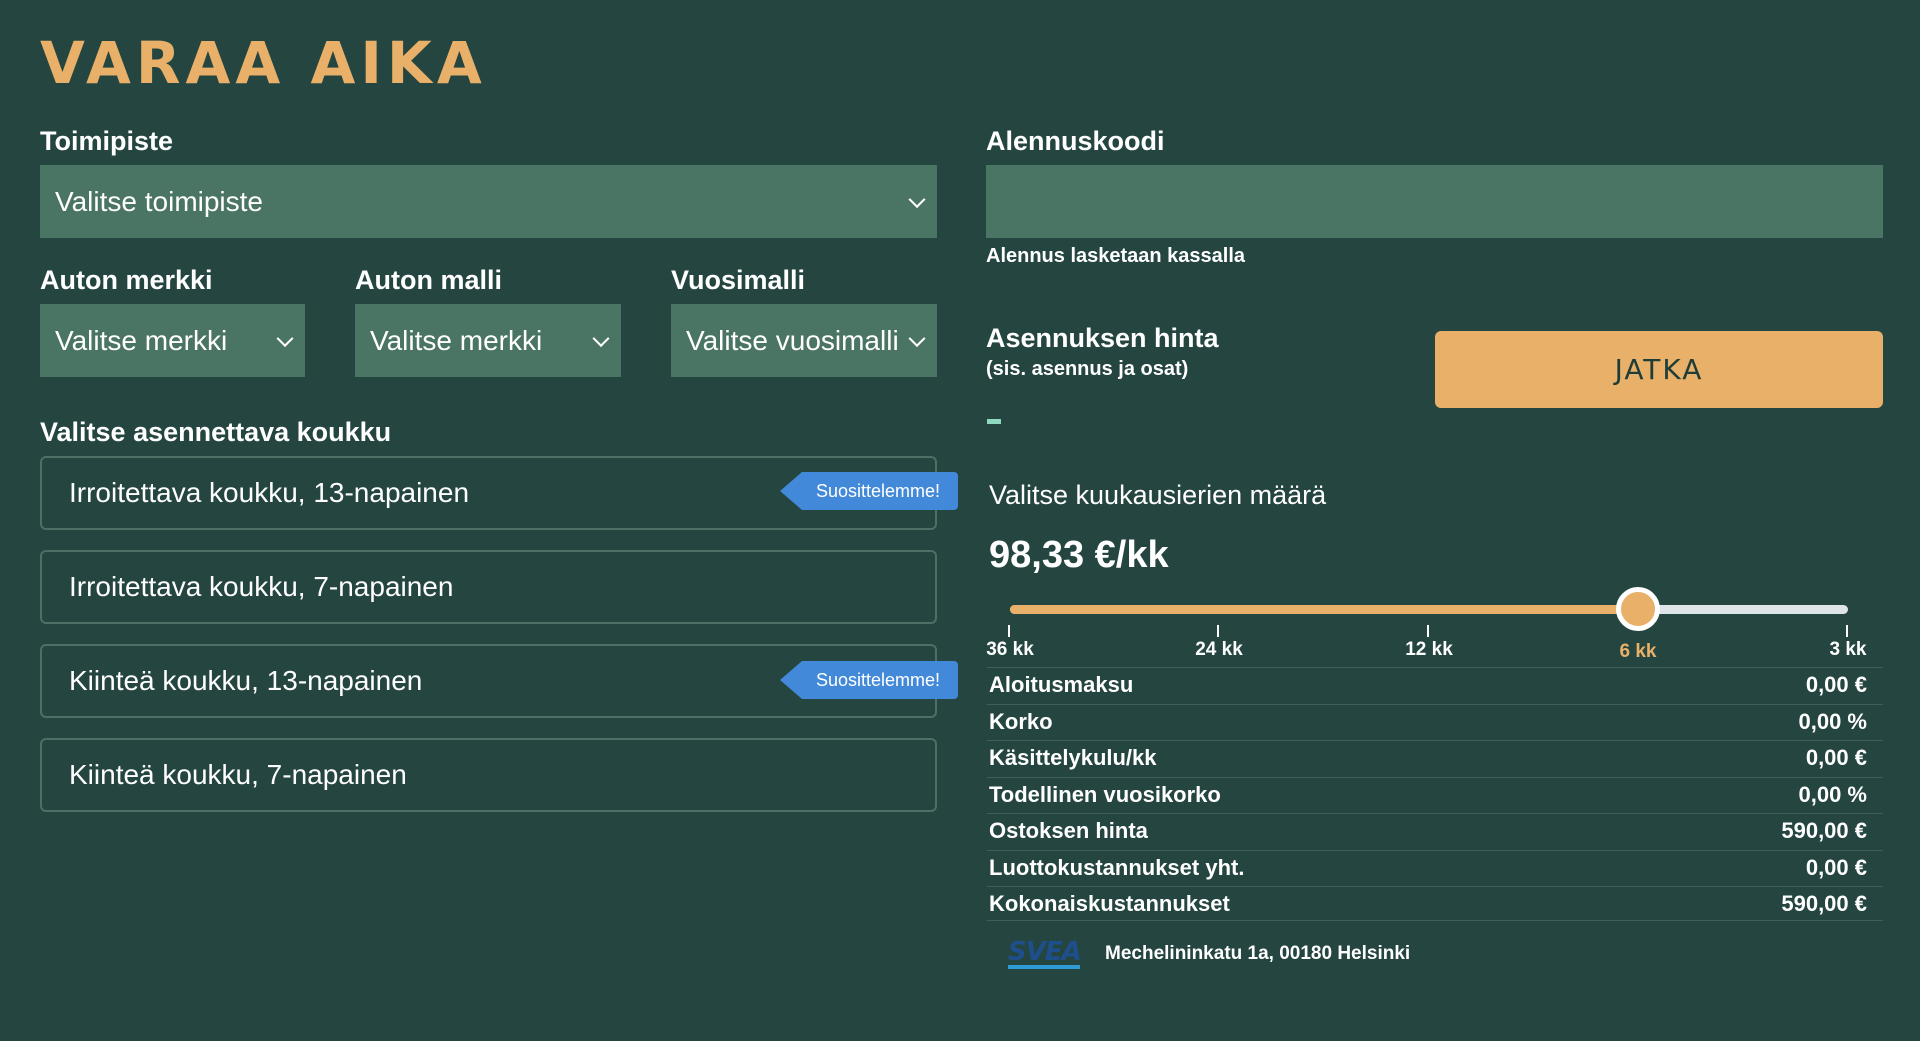 This screenshot has width=1920, height=1041. I want to click on svea-logo: SVEA, so click(1045, 952).